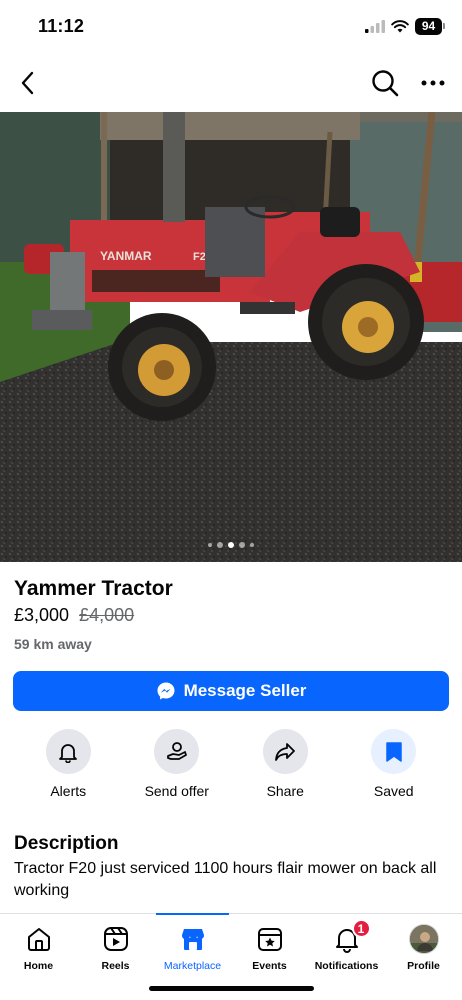  I want to click on home-indicator, so click(231, 988).